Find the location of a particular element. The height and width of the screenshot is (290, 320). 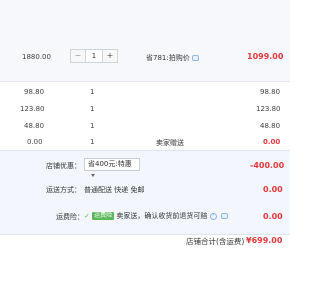

item-2-quantity: 1 is located at coordinates (92, 109).